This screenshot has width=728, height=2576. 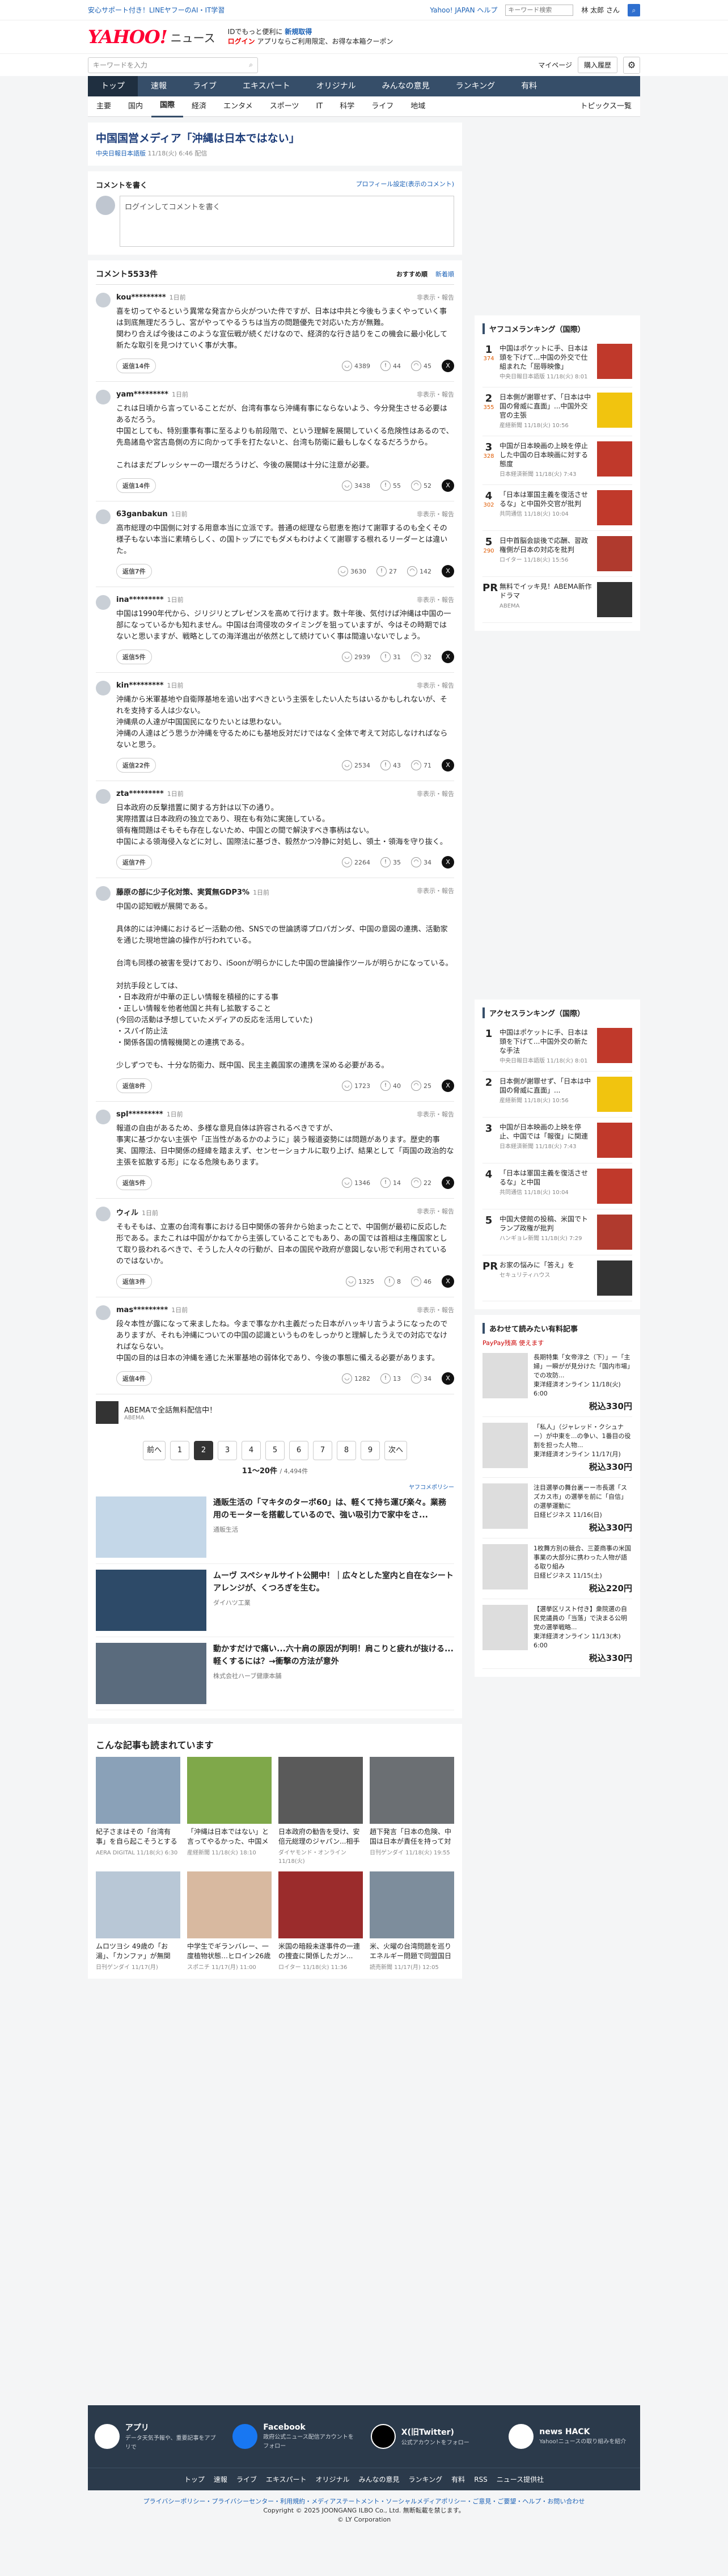 What do you see at coordinates (529, 86) in the screenshot?
I see `gnav-item: 有料` at bounding box center [529, 86].